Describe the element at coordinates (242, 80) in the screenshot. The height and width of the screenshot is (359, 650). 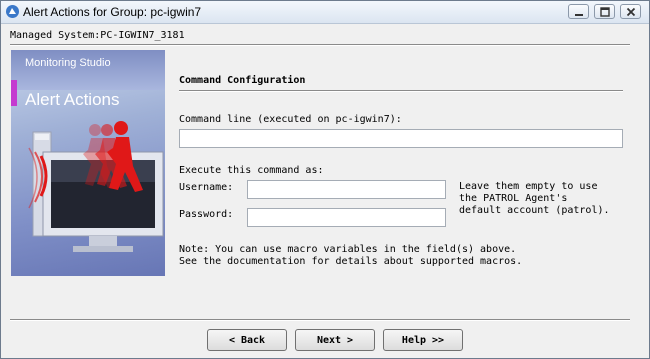
I see `section-title: Command Configuration` at that location.